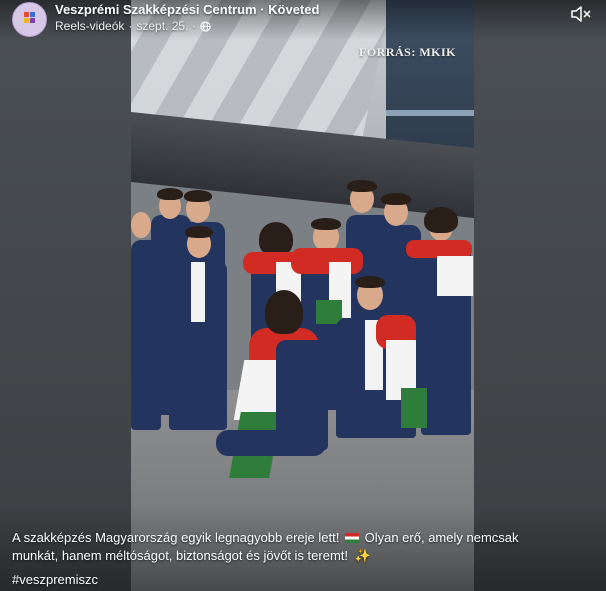 This screenshot has height=591, width=606. I want to click on page-name-link: Veszprémi Szakképzési Centrum · Követed, so click(187, 9).